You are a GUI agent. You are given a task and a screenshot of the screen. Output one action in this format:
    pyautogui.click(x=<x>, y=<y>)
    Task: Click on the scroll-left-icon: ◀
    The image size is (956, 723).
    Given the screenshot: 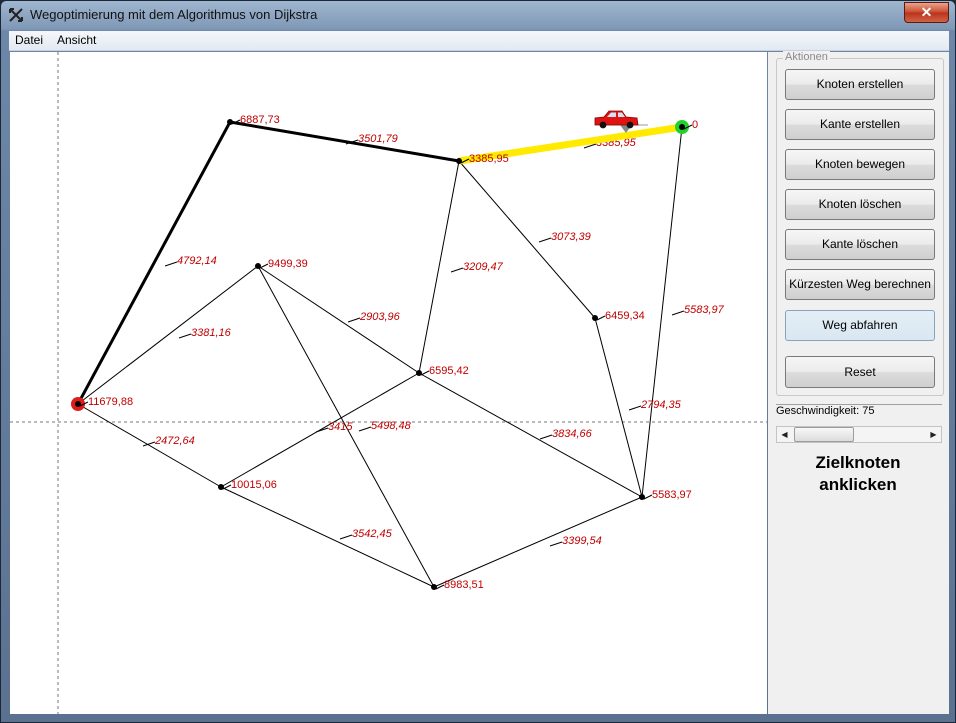 What is the action you would take?
    pyautogui.click(x=784, y=434)
    